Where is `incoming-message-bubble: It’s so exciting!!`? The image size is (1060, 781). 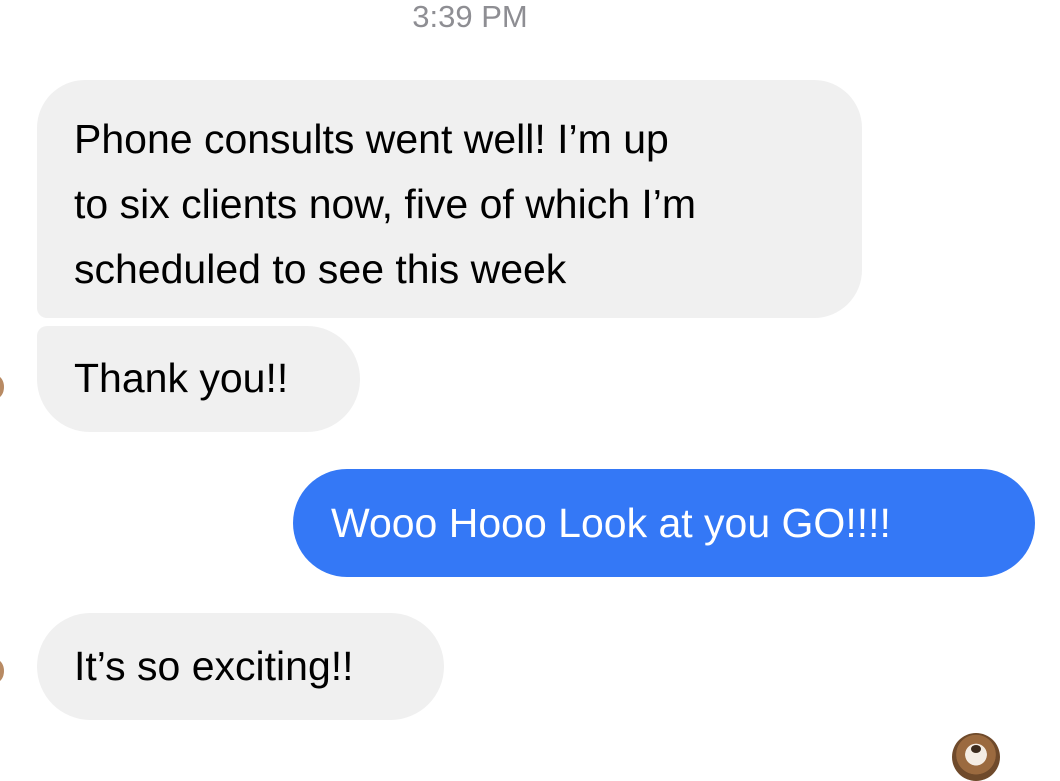 incoming-message-bubble: It’s so exciting!! is located at coordinates (240, 666).